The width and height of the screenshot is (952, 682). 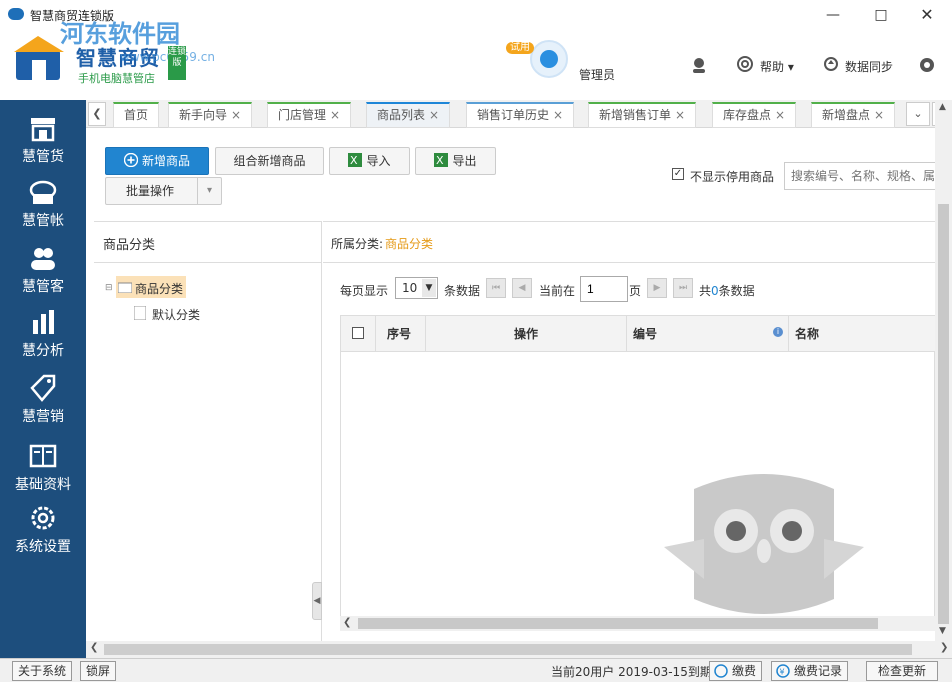 I want to click on col-code: 编号, so click(x=708, y=334).